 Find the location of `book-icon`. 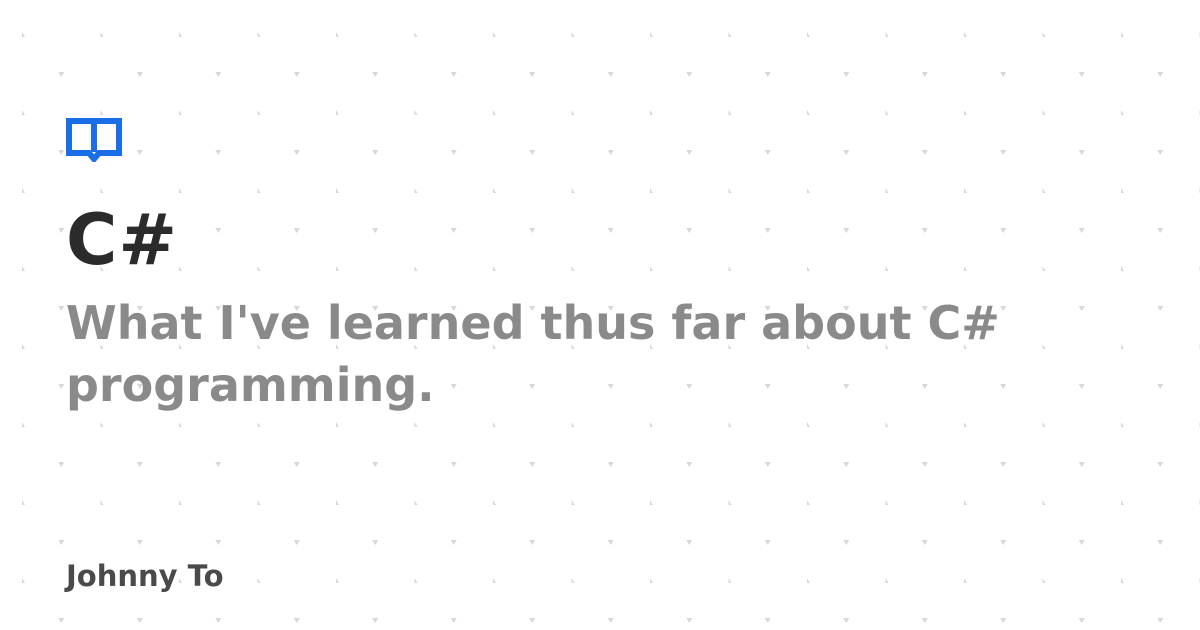

book-icon is located at coordinates (94, 140).